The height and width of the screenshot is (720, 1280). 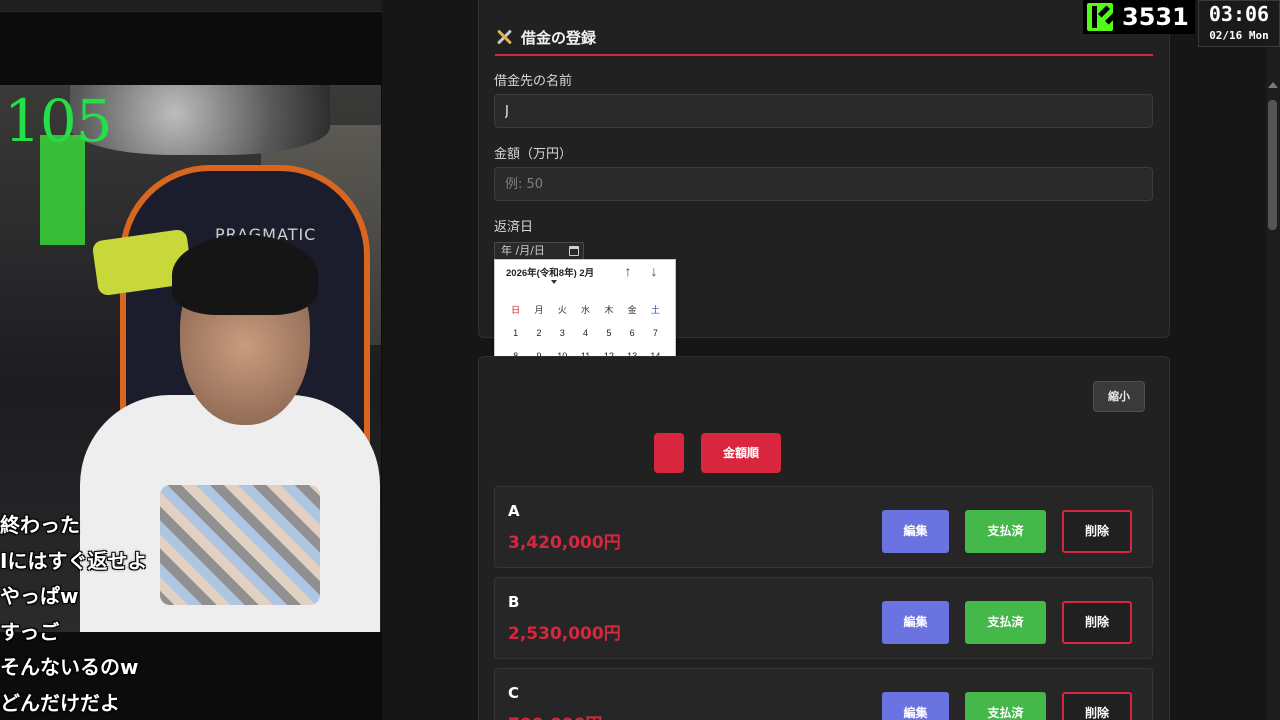 I want to click on section-title: 借金の登録, so click(x=559, y=37).